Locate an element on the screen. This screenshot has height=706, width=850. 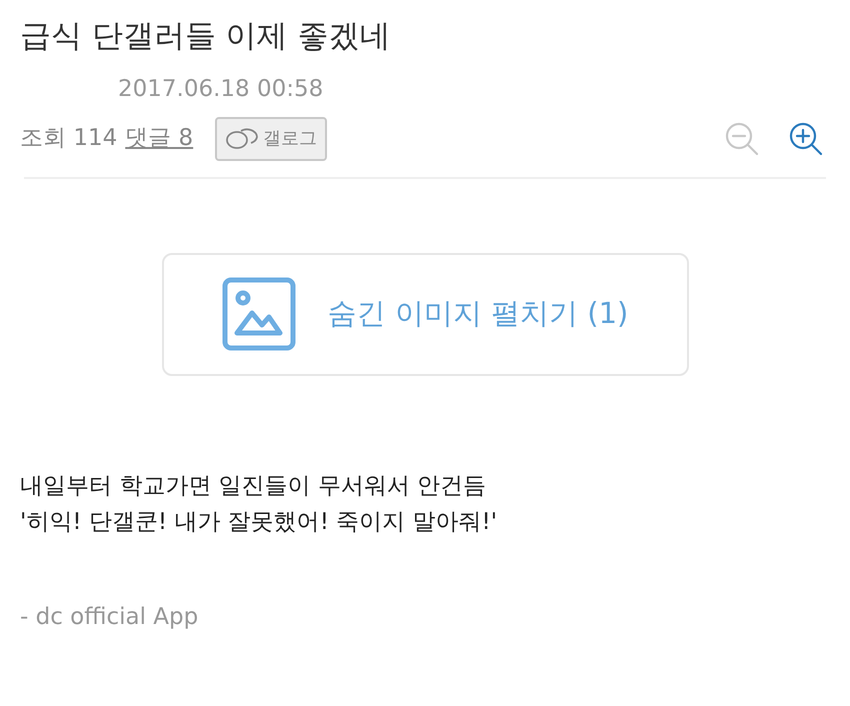
footer-signature: - dc official App is located at coordinates (110, 617).